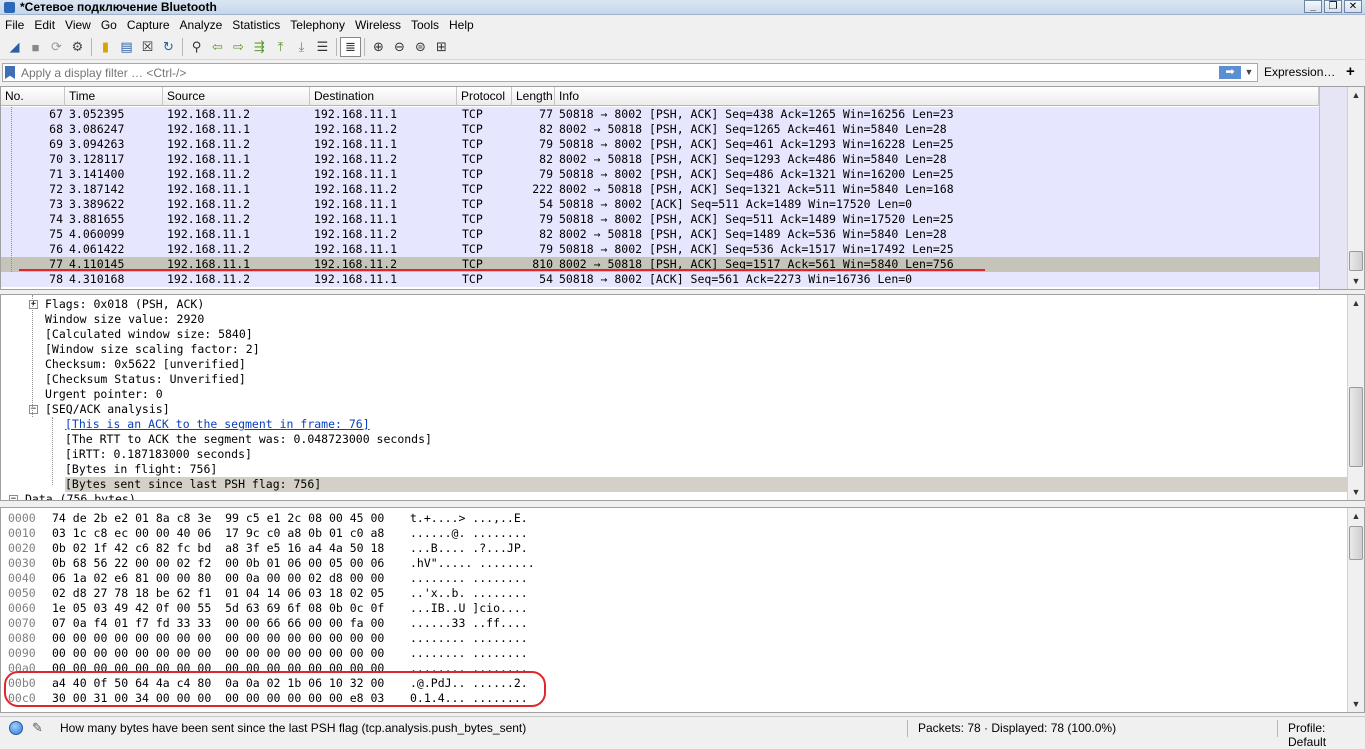 This screenshot has width=1365, height=749. What do you see at coordinates (1353, 6) in the screenshot?
I see `close-button: ✕` at bounding box center [1353, 6].